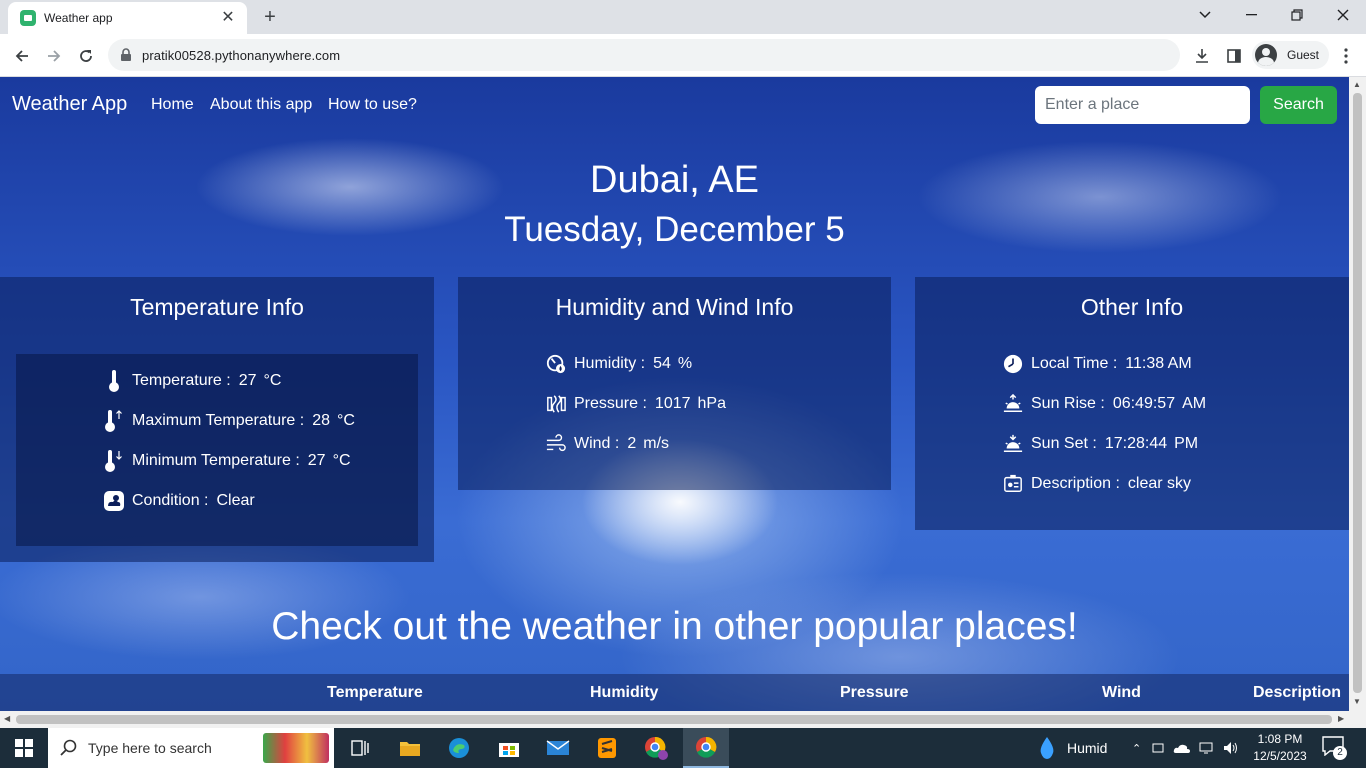  What do you see at coordinates (172, 105) in the screenshot?
I see `nav-home: Home` at bounding box center [172, 105].